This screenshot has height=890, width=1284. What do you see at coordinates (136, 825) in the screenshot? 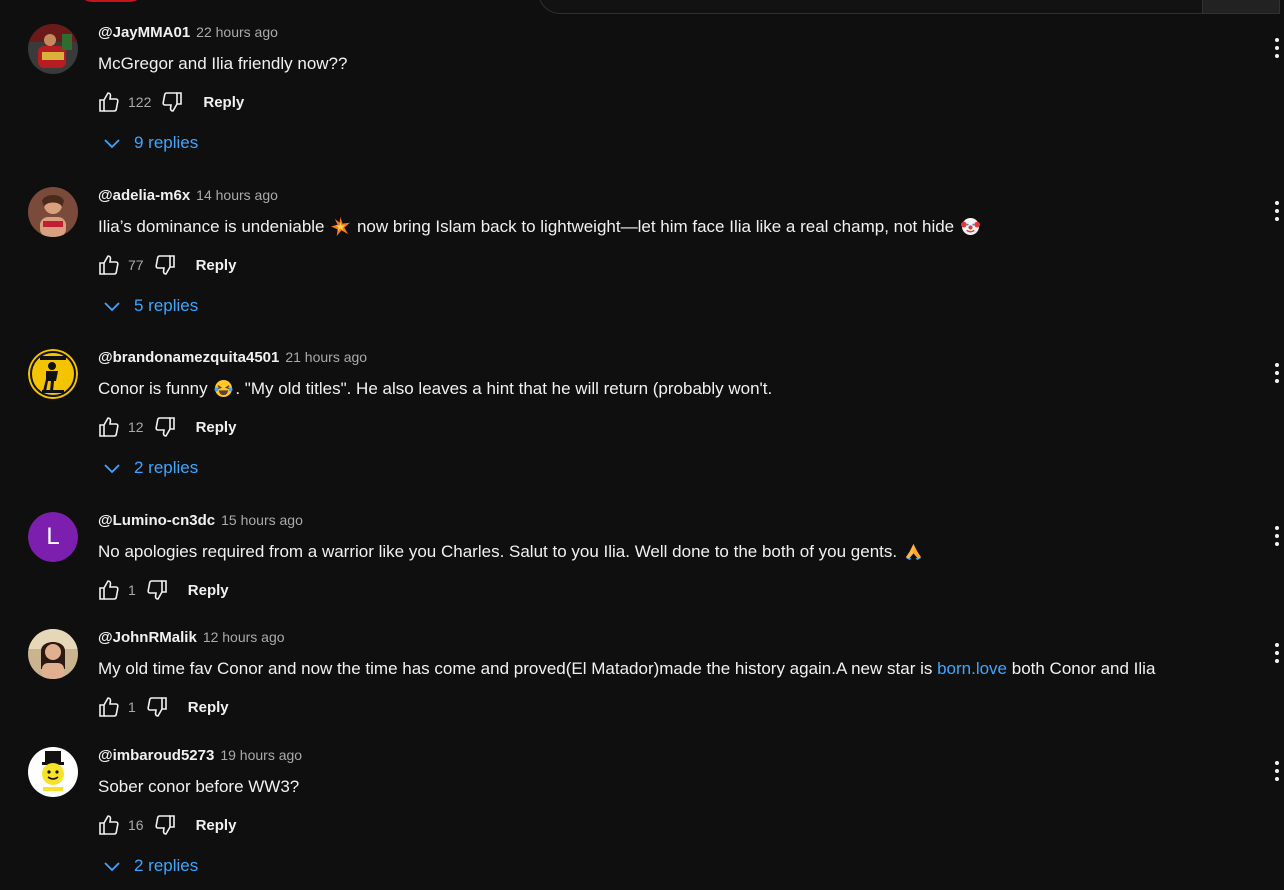
I see `like-count: 16` at bounding box center [136, 825].